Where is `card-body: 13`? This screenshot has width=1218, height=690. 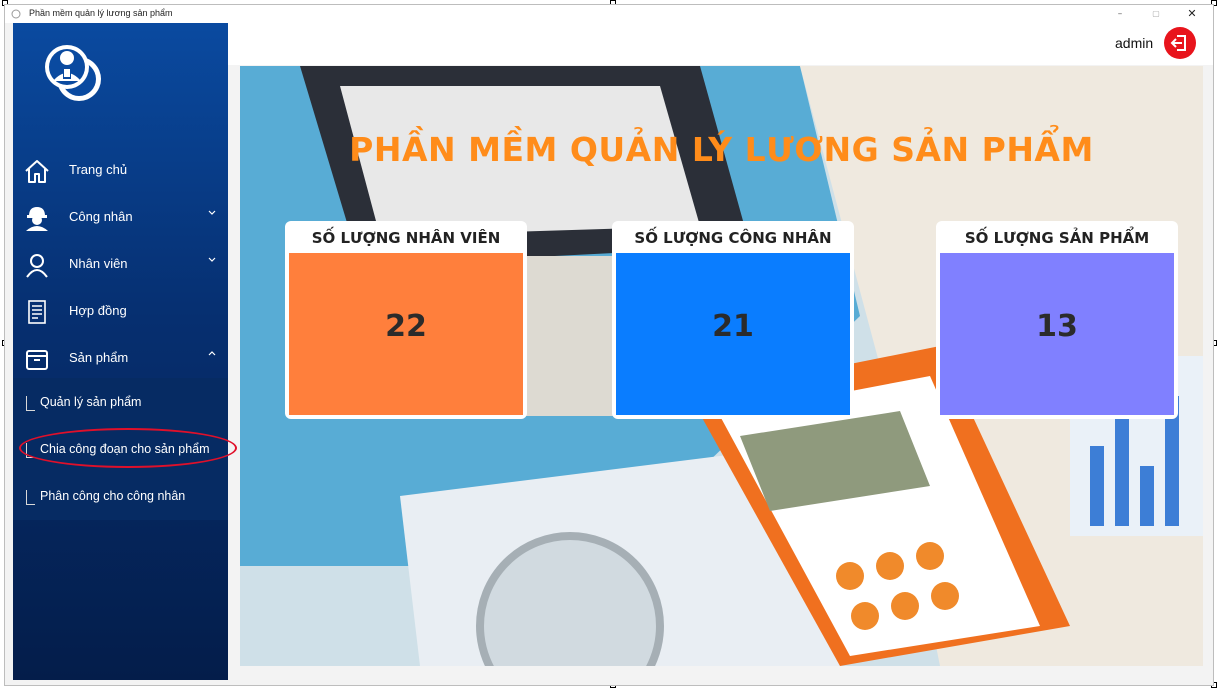 card-body: 13 is located at coordinates (1057, 334).